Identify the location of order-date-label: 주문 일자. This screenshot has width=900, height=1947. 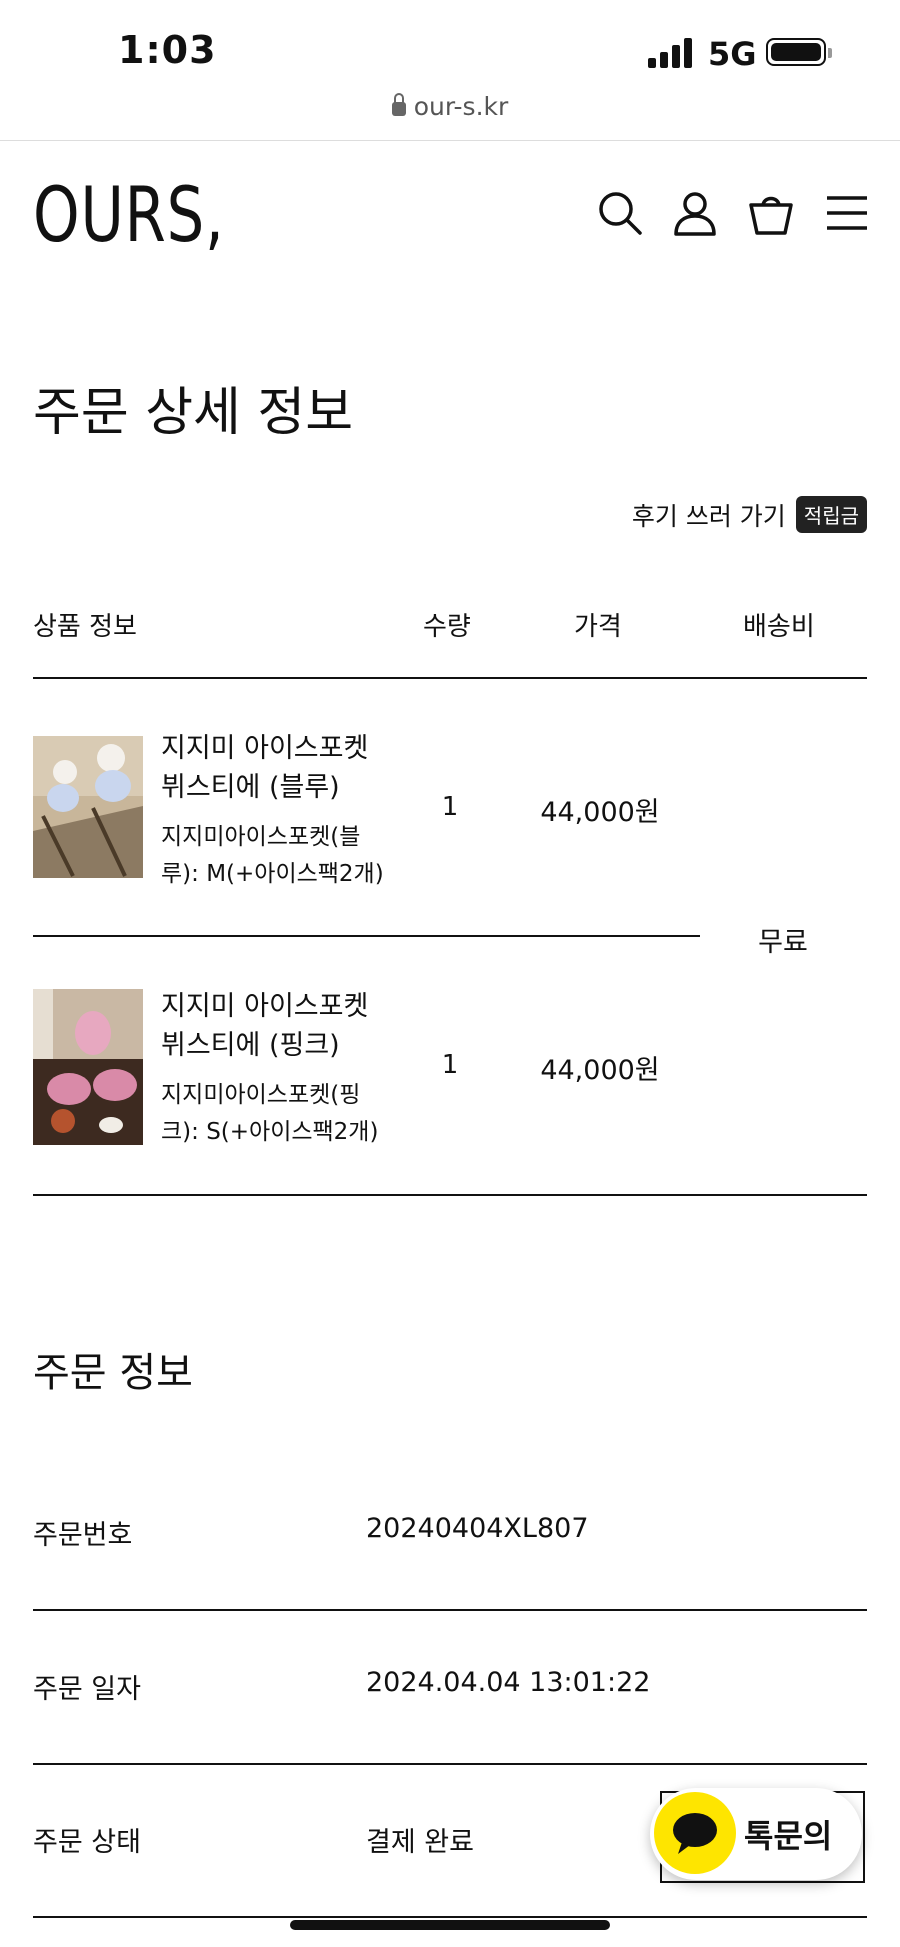
(87, 1689).